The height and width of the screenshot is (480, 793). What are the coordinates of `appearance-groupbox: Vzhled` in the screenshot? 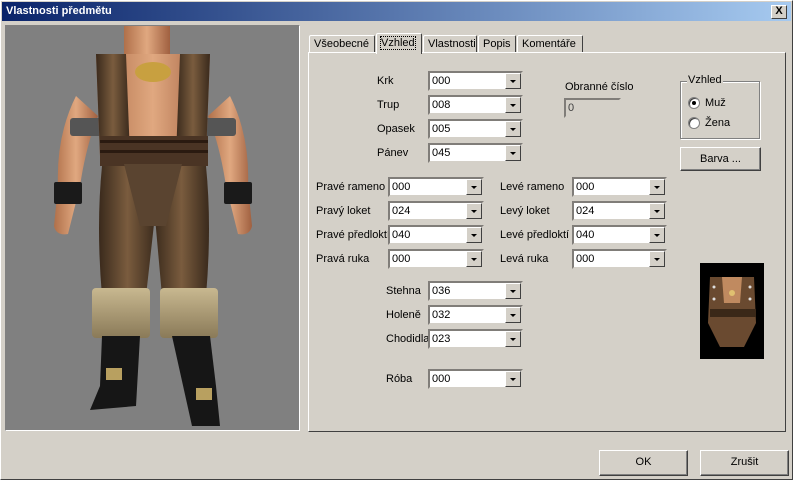 It's located at (720, 106).